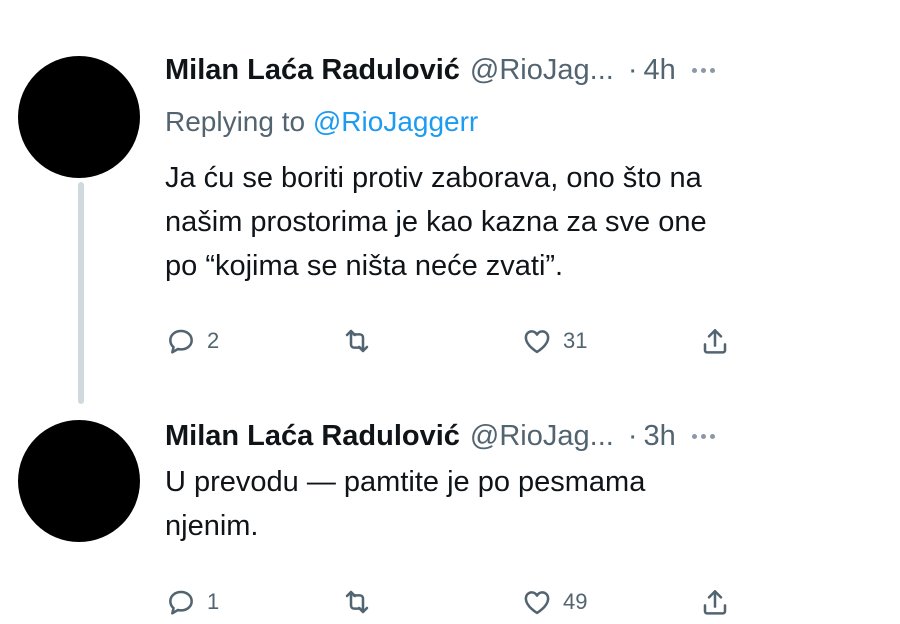 This screenshot has height=624, width=900. I want to click on tweet-text-line: našim prostorima je kao kazna za sve one, so click(436, 222).